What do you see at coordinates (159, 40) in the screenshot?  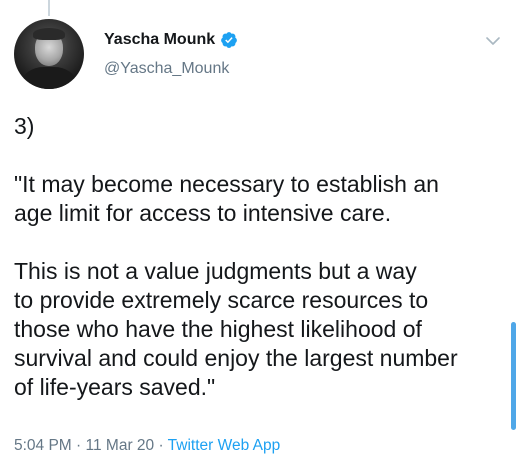 I see `author-display-name: Yascha Mounk` at bounding box center [159, 40].